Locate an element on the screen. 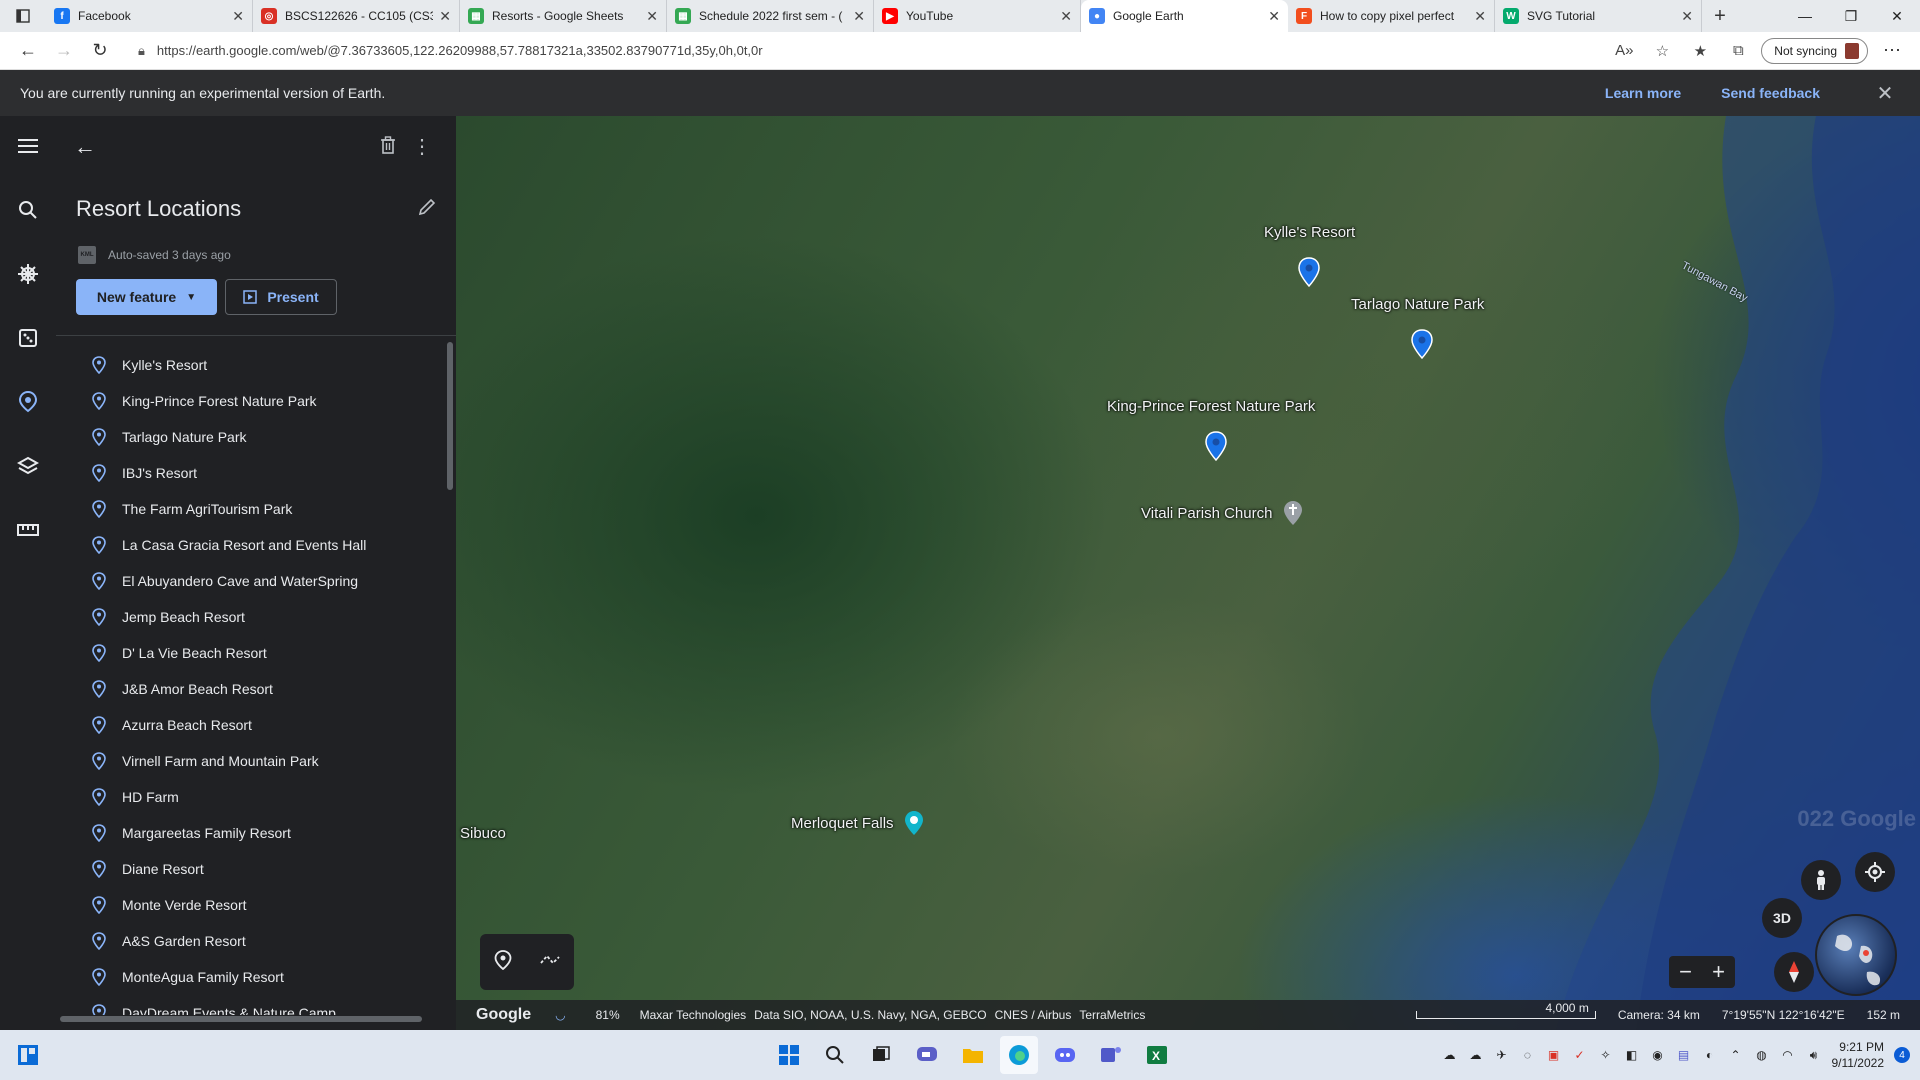 This screenshot has width=1920, height=1080. steam-icon: ◉ is located at coordinates (1658, 1055).